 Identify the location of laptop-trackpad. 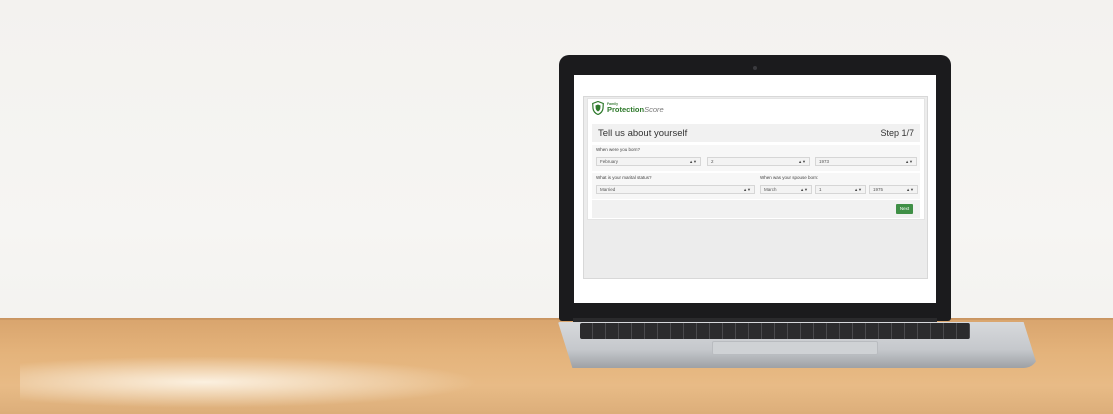
(795, 348).